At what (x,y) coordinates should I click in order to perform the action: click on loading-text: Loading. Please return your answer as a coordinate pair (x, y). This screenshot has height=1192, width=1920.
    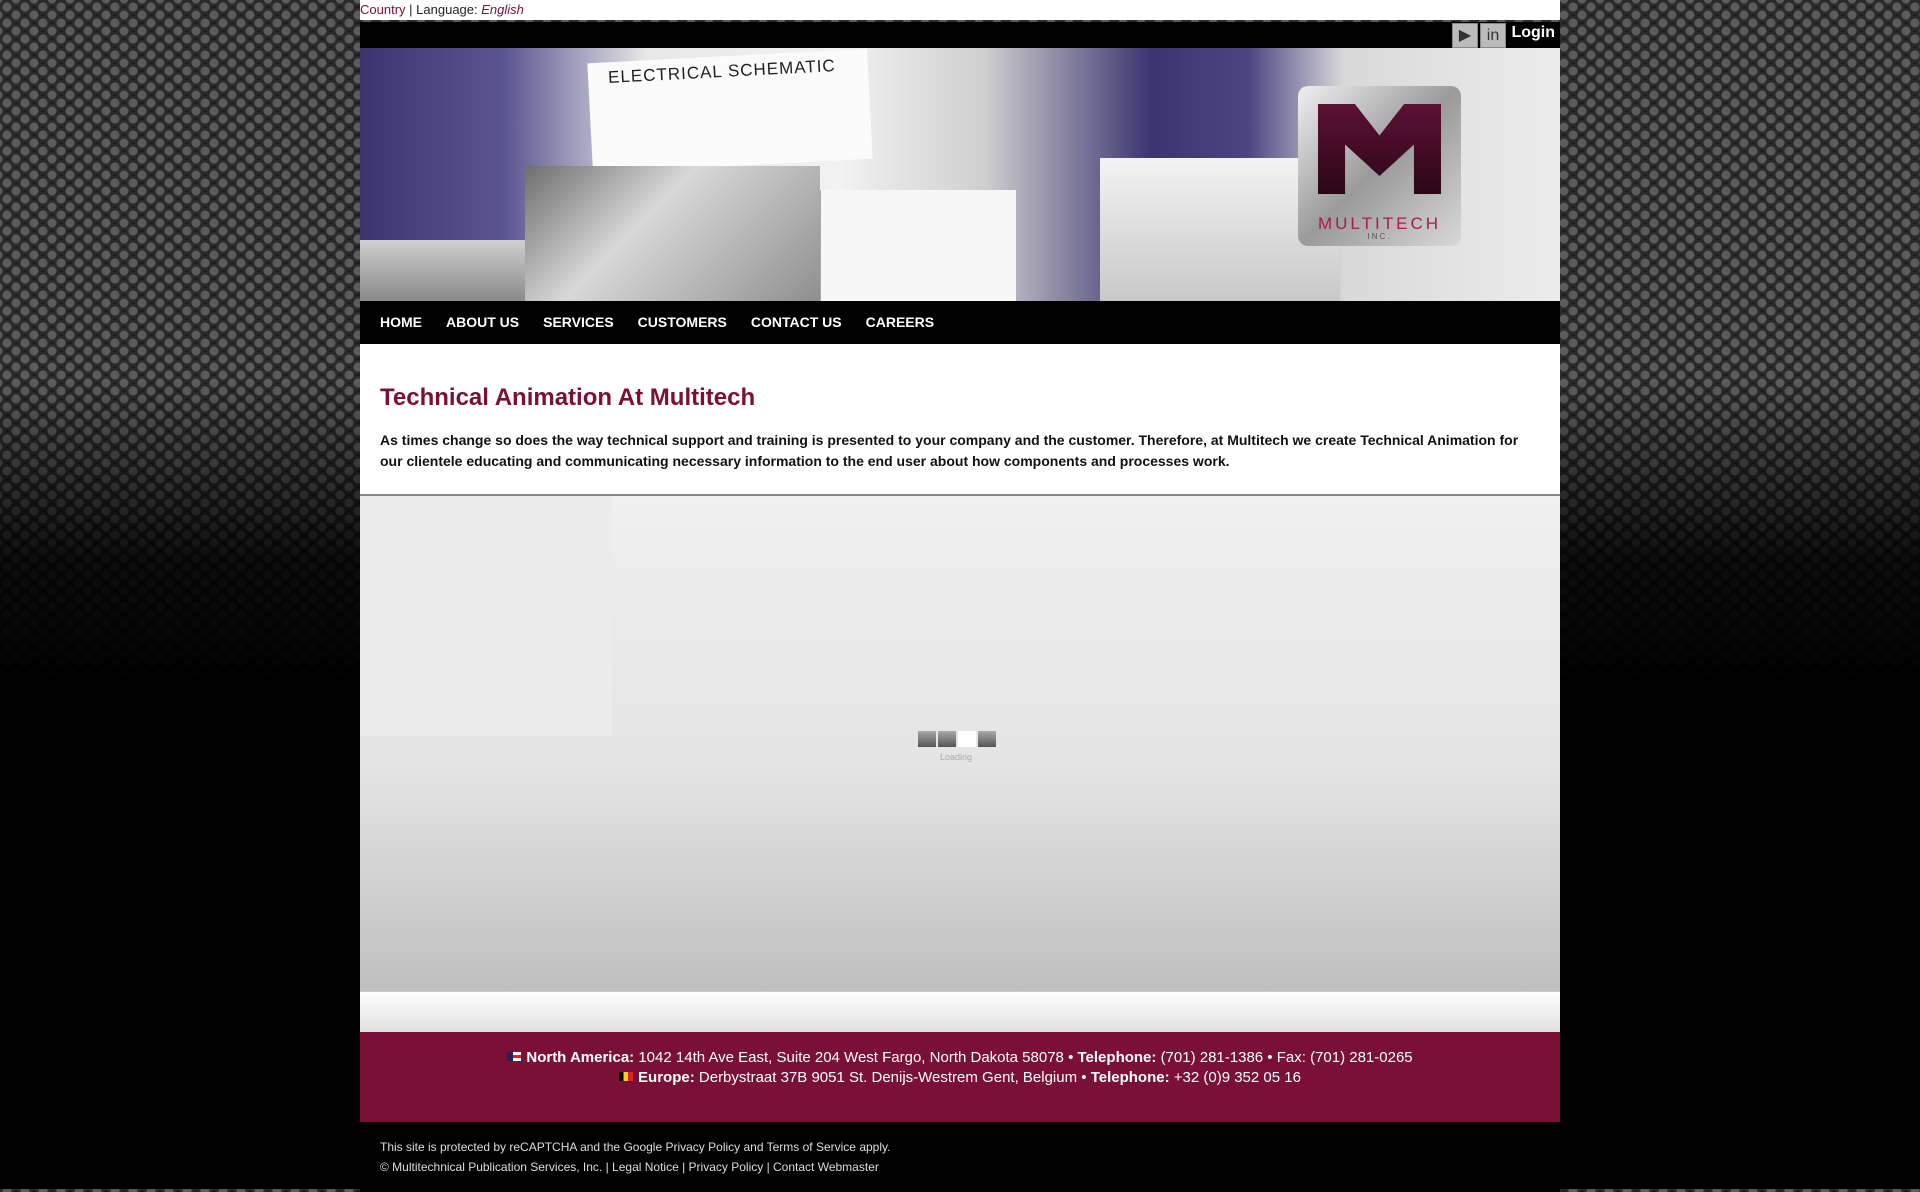
    Looking at the image, I should click on (956, 757).